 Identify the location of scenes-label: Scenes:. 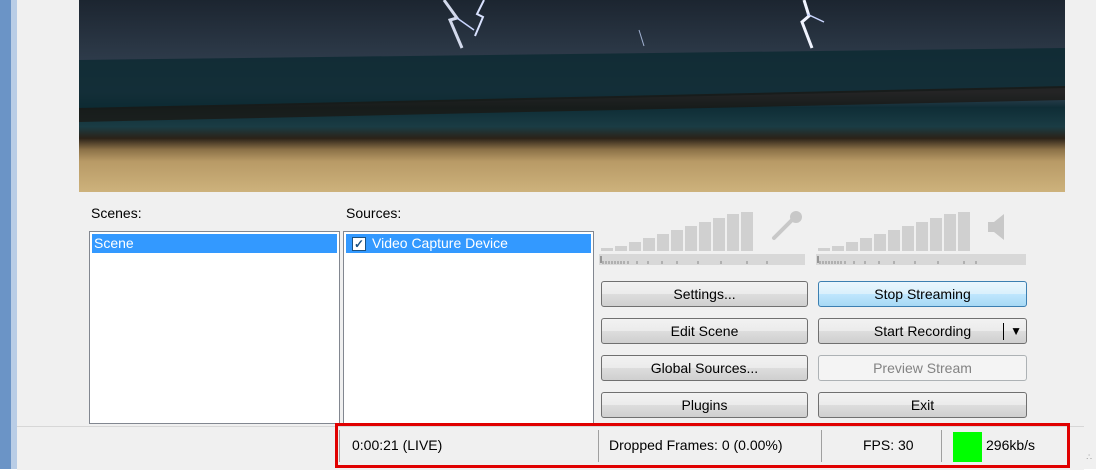
(116, 213).